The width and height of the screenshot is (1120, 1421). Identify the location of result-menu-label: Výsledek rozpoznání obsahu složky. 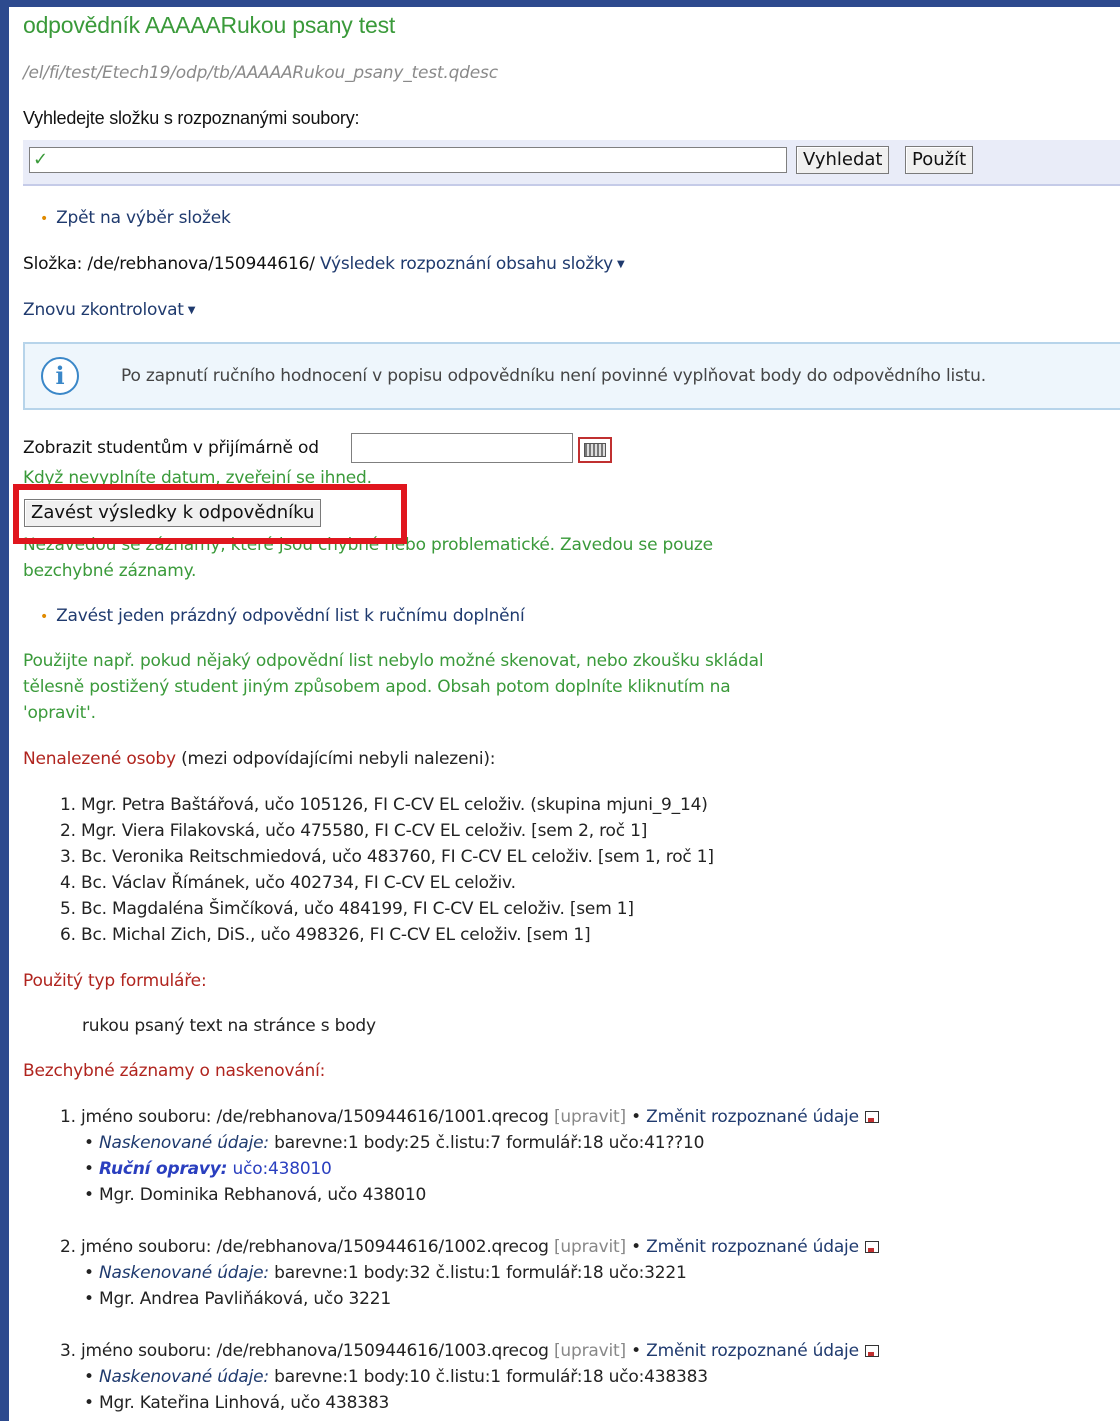
(466, 264).